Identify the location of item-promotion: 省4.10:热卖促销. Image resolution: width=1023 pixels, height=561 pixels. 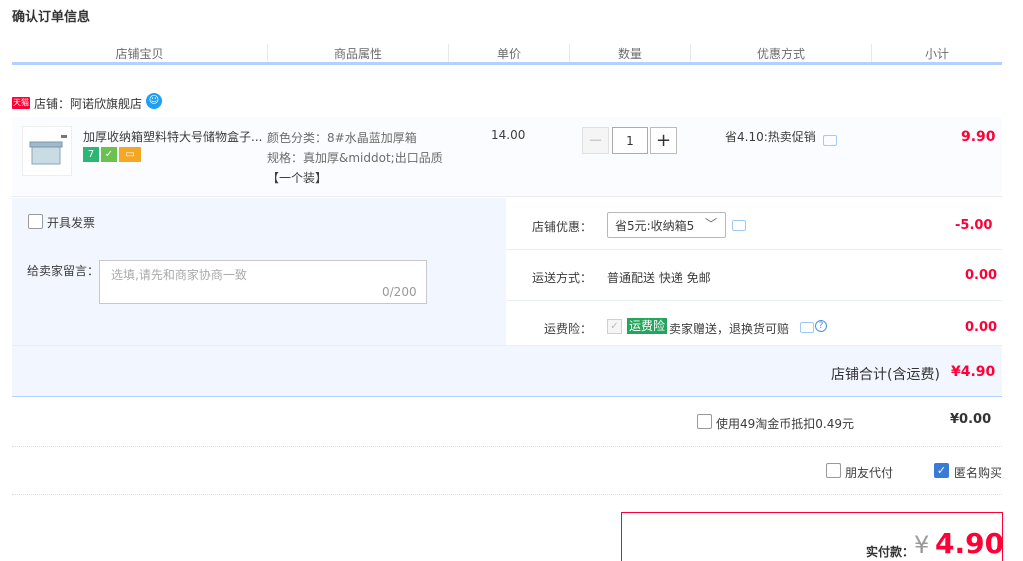
(770, 137).